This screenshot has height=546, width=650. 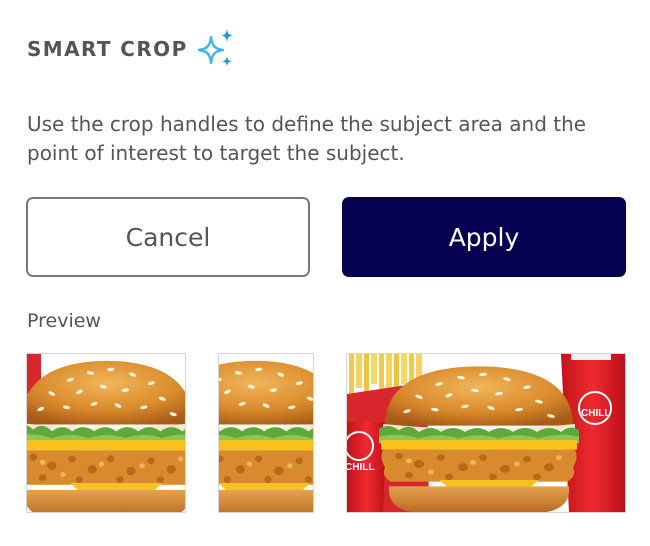 I want to click on preview-thumbnail-portrait, so click(x=266, y=433).